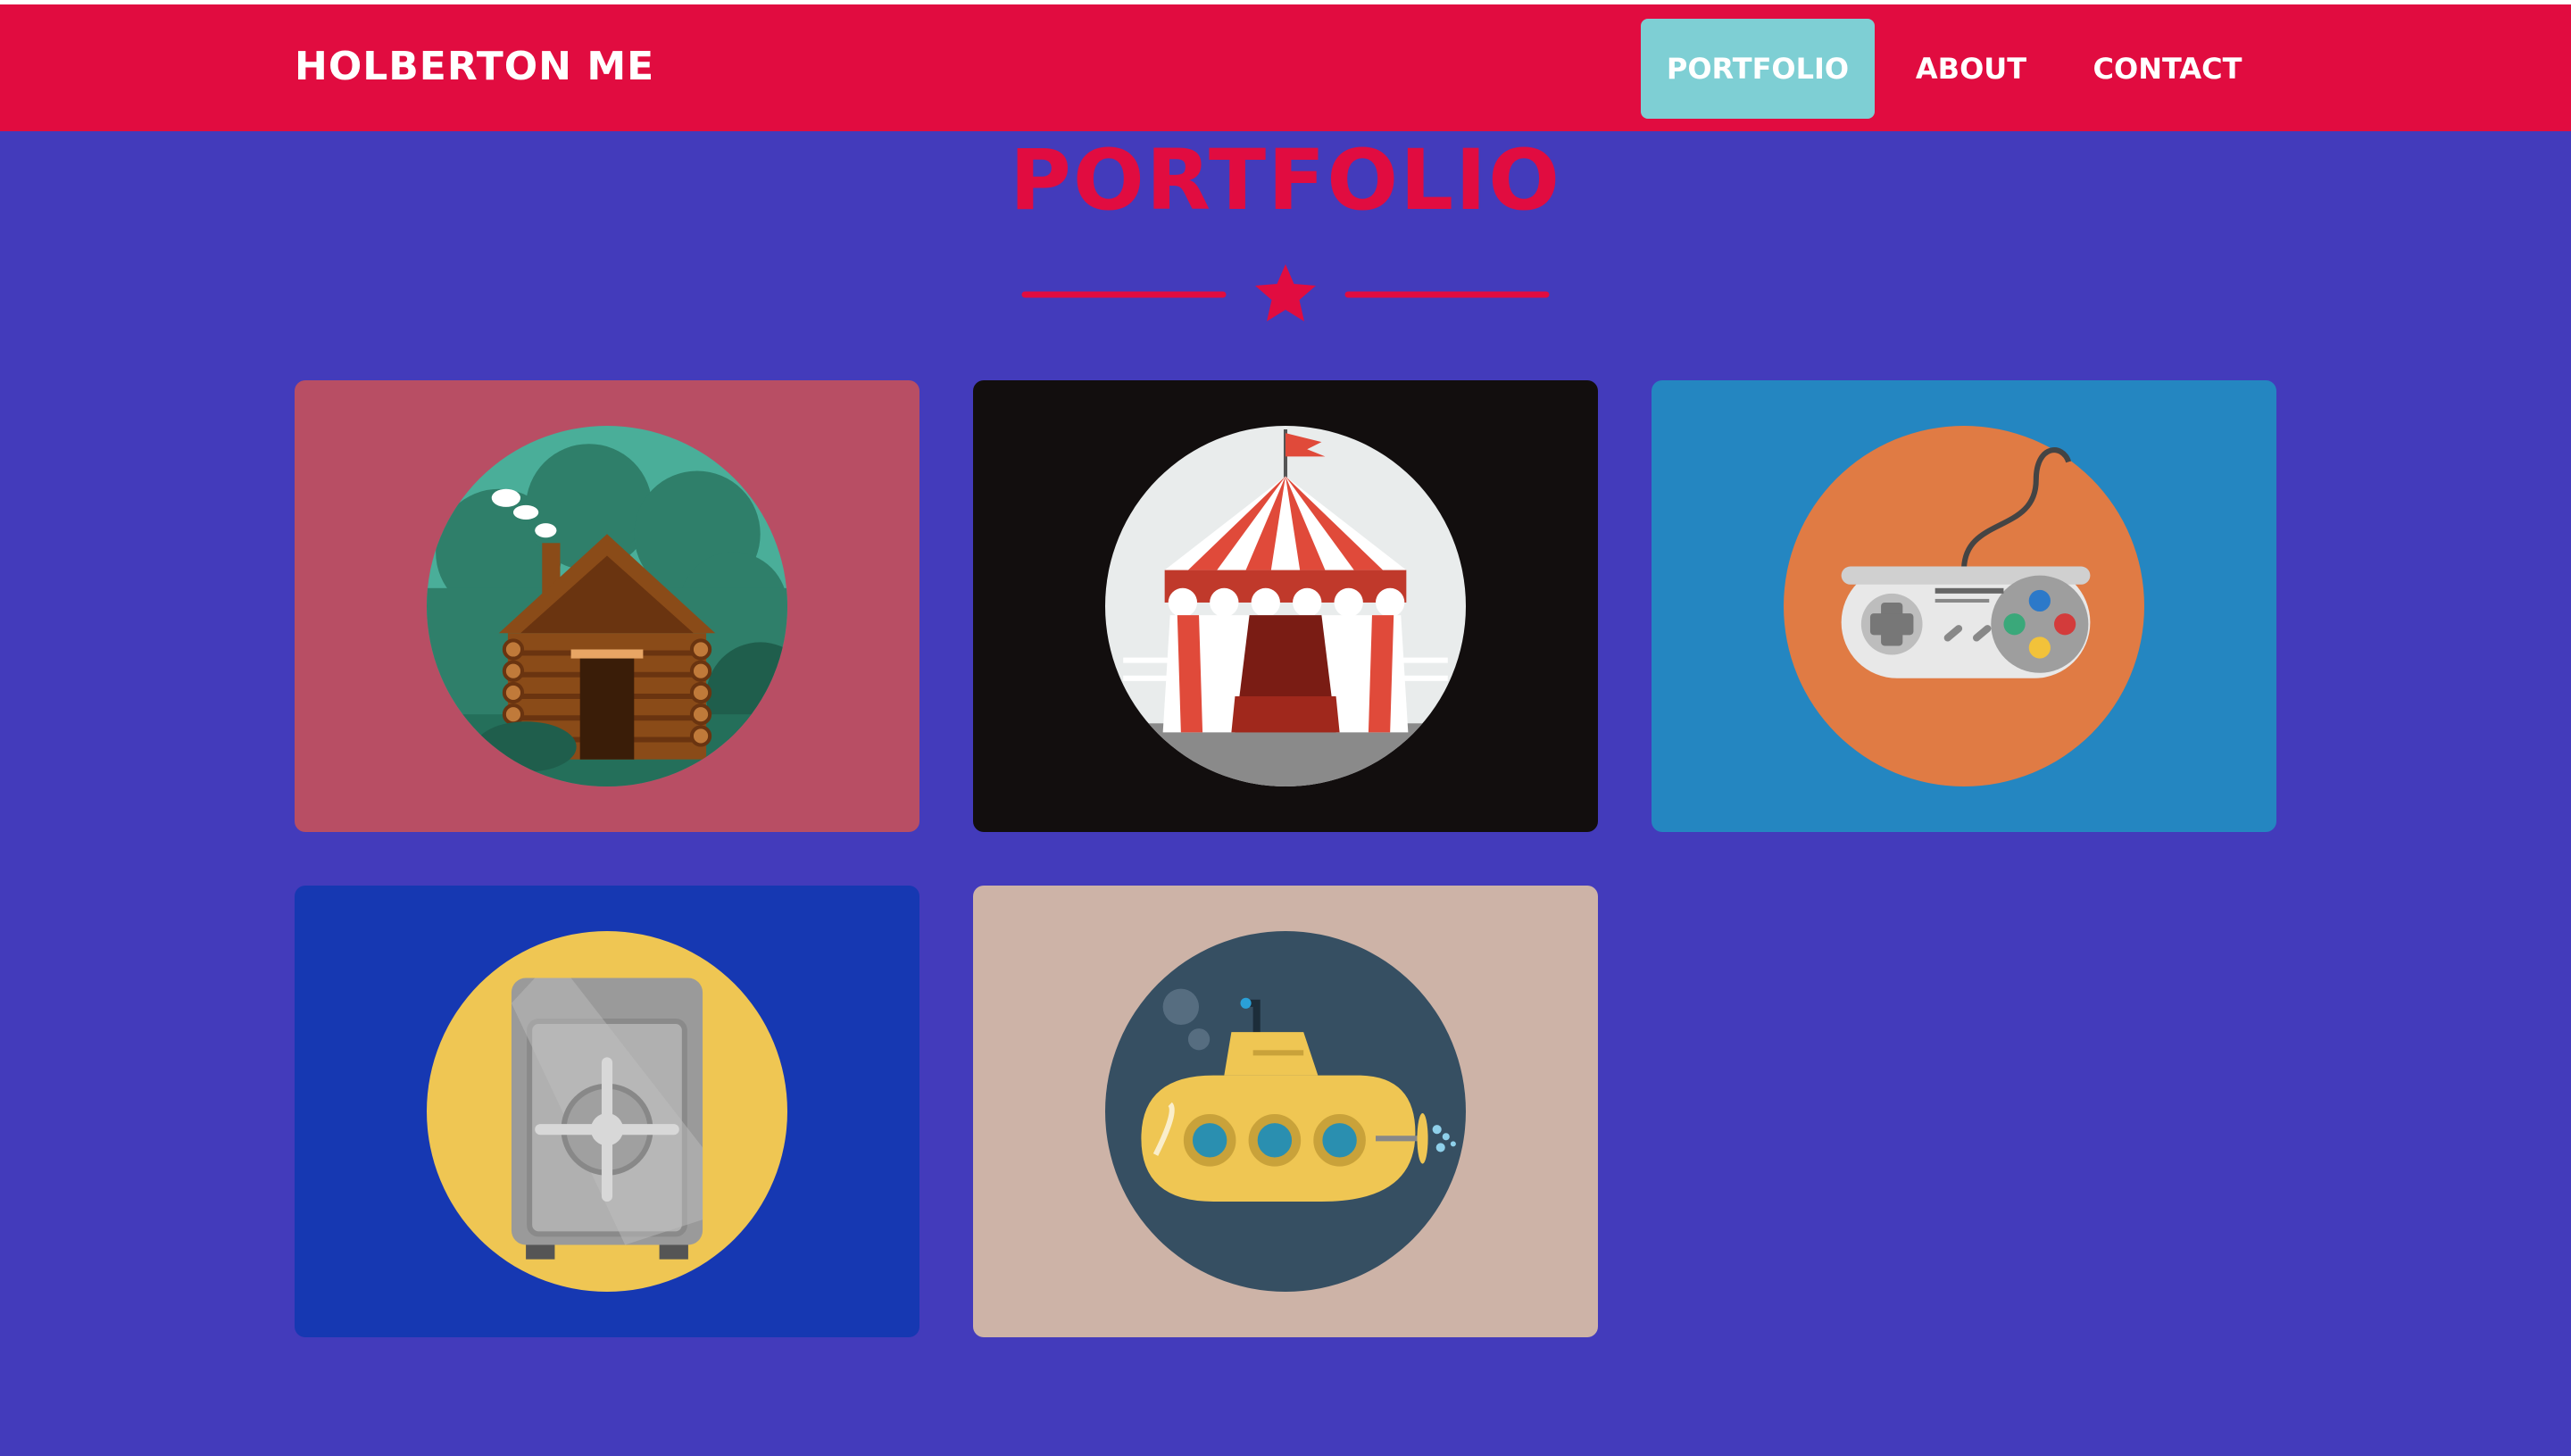  What do you see at coordinates (474, 67) in the screenshot?
I see `brand-logo: HOLBERTON ME` at bounding box center [474, 67].